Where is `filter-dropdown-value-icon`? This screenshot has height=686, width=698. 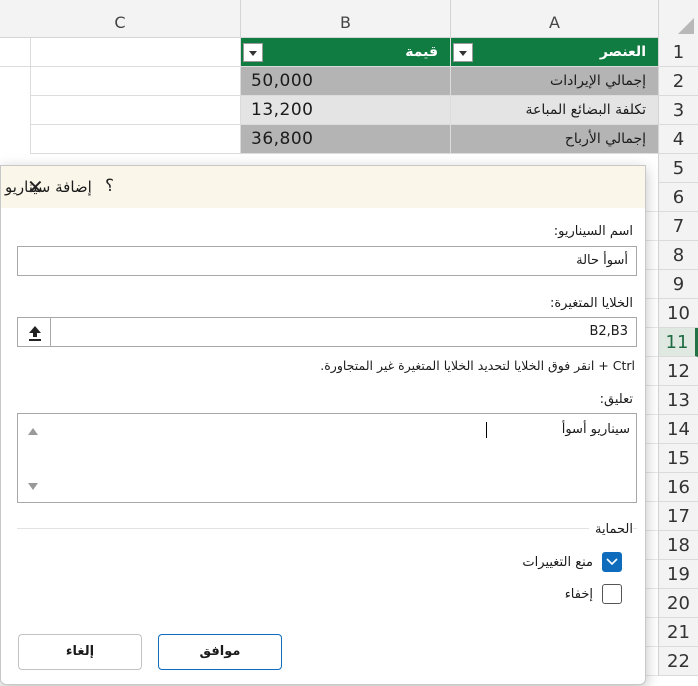 filter-dropdown-value-icon is located at coordinates (253, 52).